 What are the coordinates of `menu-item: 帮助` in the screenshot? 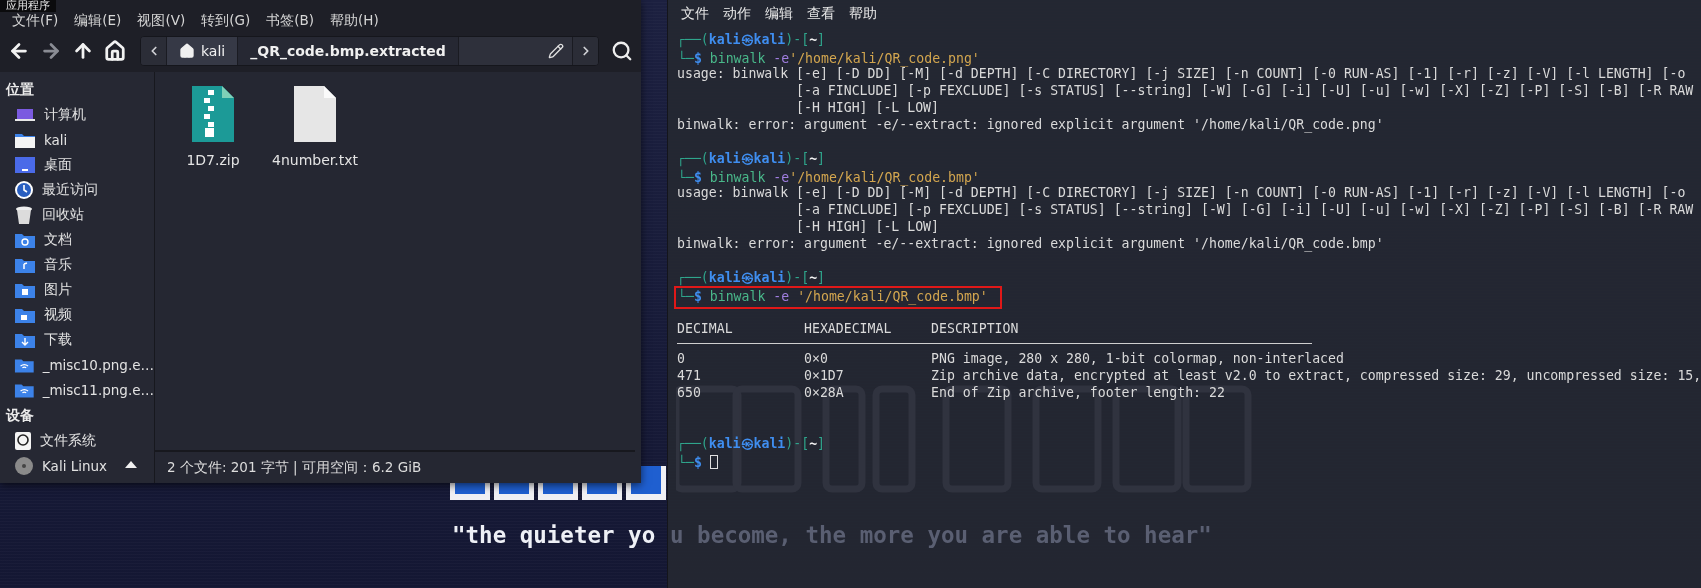 It's located at (863, 14).